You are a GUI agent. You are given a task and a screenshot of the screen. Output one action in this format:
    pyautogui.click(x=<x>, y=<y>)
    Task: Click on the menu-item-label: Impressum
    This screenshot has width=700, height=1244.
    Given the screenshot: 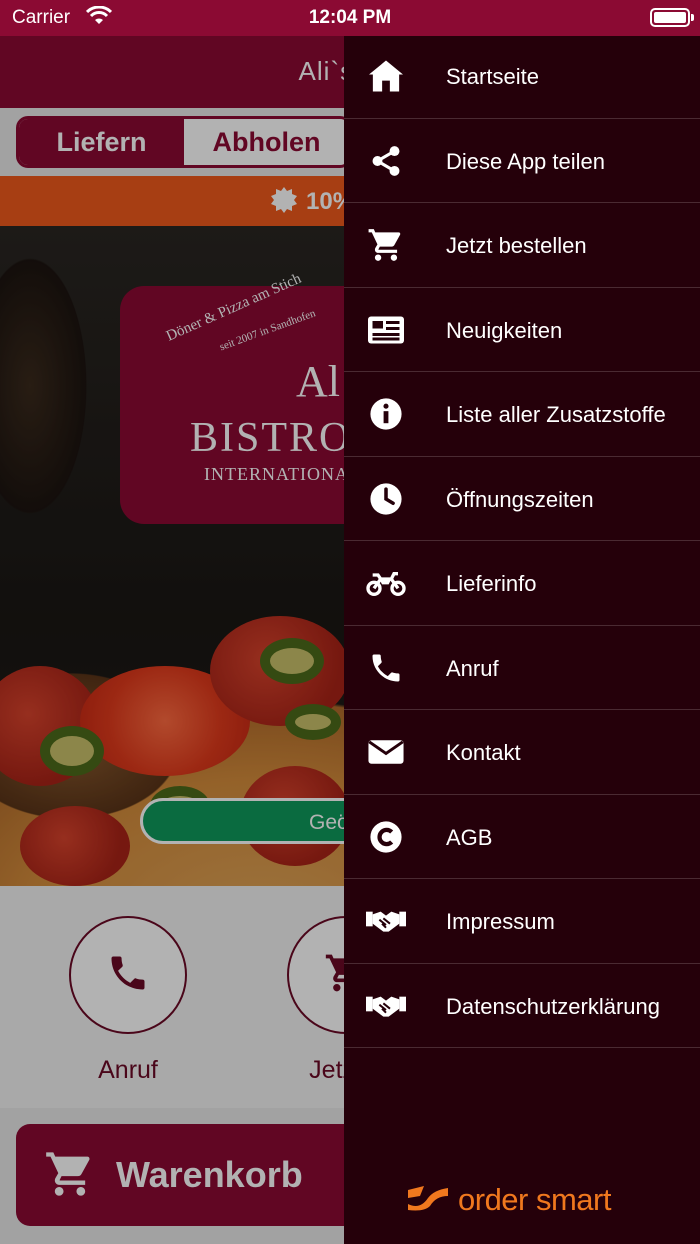 What is the action you would take?
    pyautogui.click(x=500, y=921)
    